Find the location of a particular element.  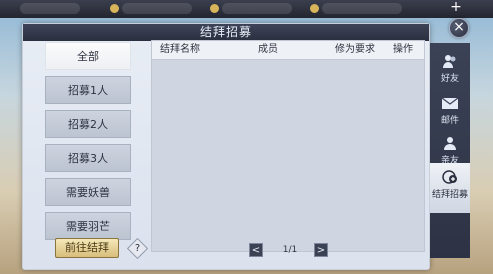

tab-label: 结拜招募 is located at coordinates (449, 195).